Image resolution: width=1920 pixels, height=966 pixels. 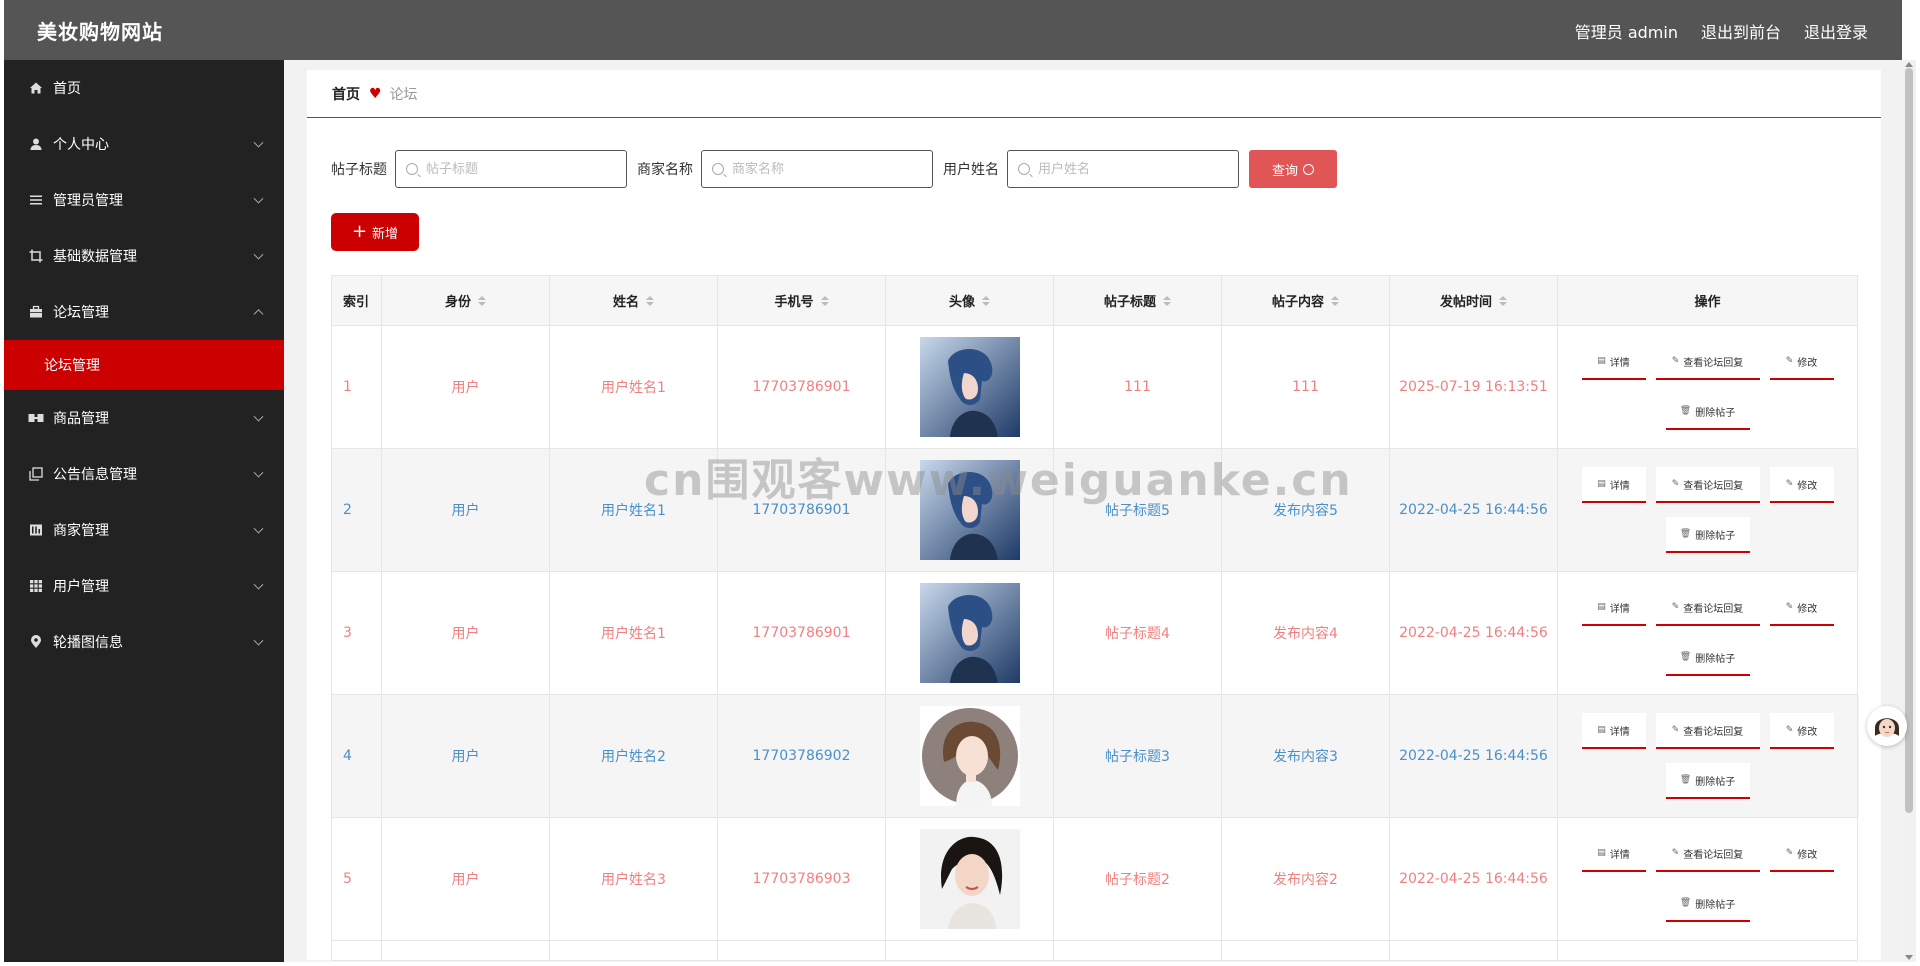 What do you see at coordinates (72, 366) in the screenshot?
I see `submenu-item-label: 论坛管理` at bounding box center [72, 366].